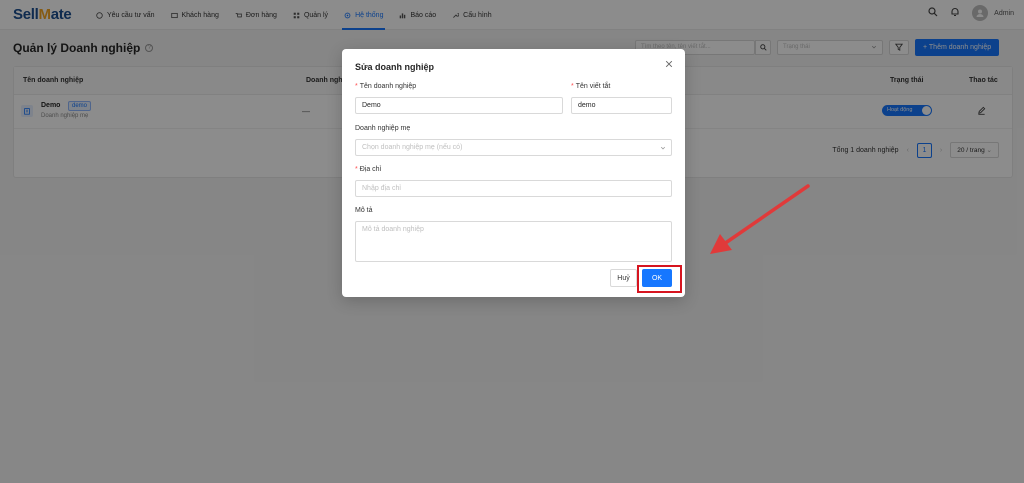  I want to click on cancel-button: Huỷ, so click(623, 278).